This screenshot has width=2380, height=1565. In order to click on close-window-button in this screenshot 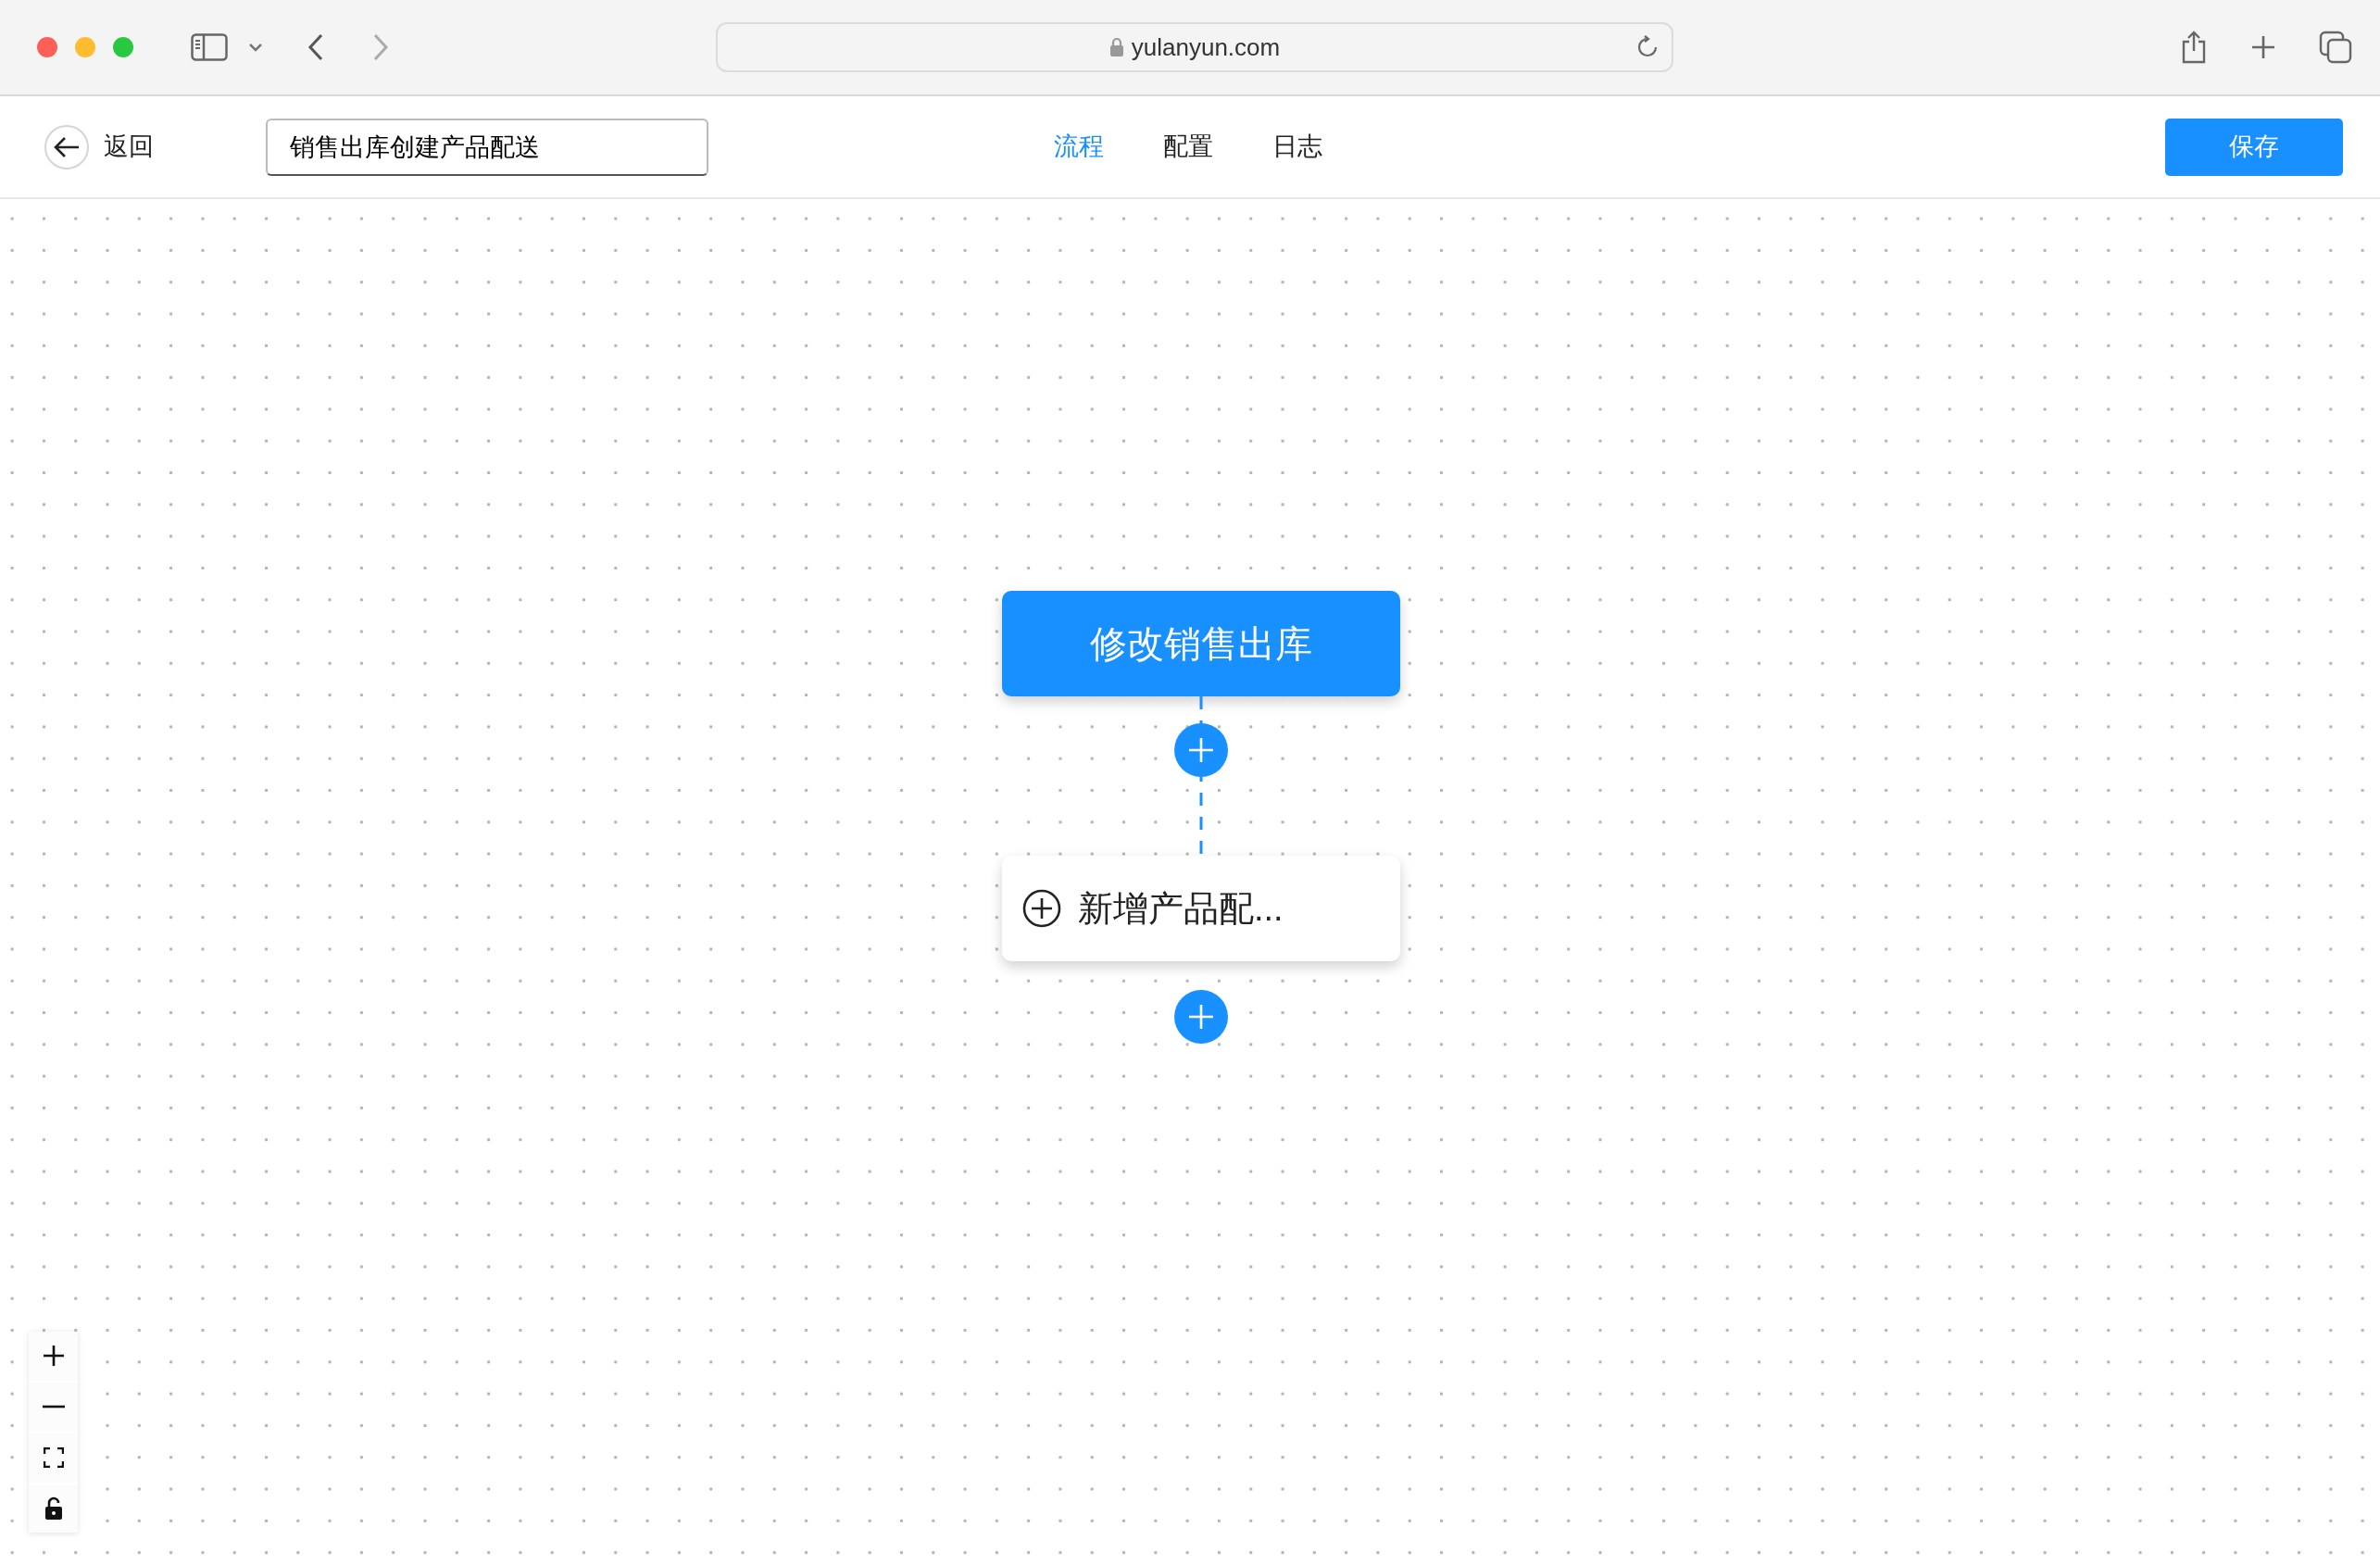, I will do `click(47, 47)`.